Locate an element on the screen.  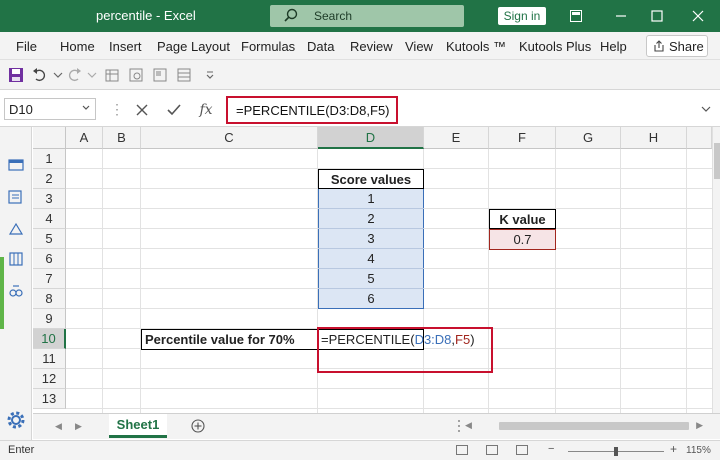
prev-sheet-icon: ◀ is located at coordinates (60, 426).